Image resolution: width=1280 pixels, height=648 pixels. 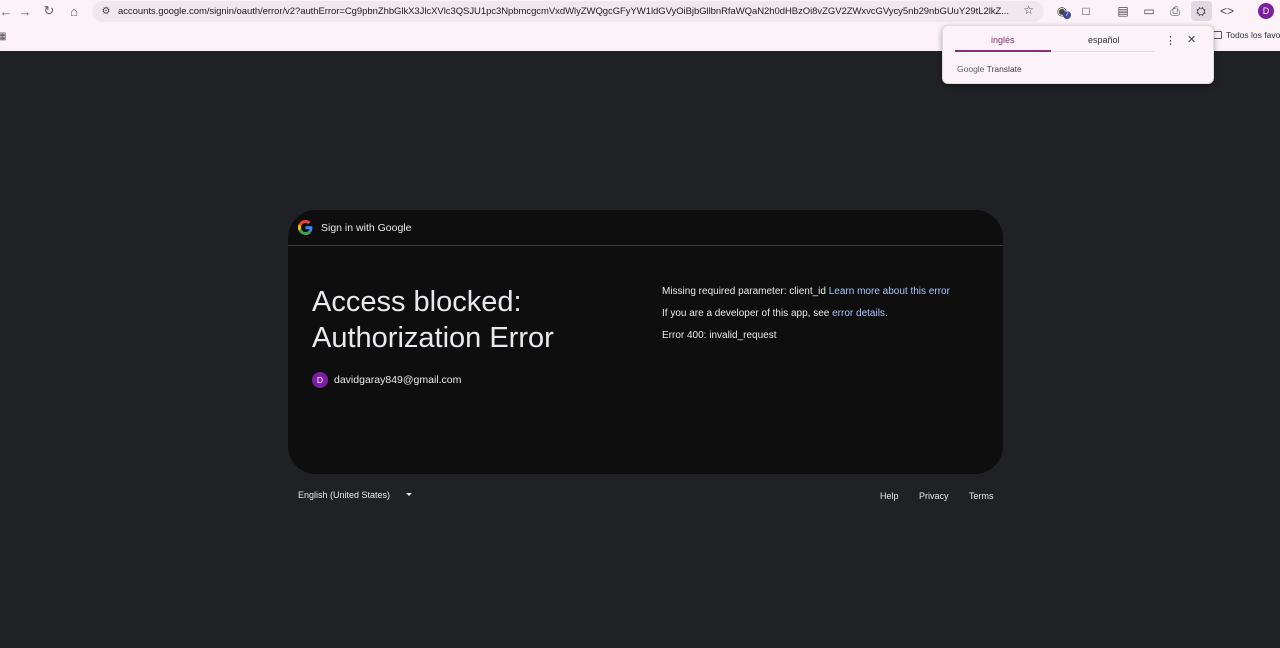 I want to click on bookmarks-folder-label: Todos los favo, so click(x=1253, y=35).